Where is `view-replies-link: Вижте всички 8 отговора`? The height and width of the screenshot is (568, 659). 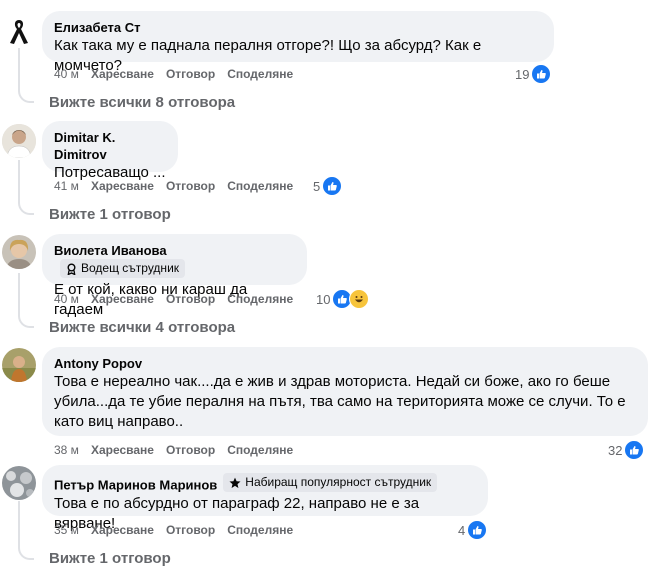 view-replies-link: Вижте всички 8 отговора is located at coordinates (142, 102).